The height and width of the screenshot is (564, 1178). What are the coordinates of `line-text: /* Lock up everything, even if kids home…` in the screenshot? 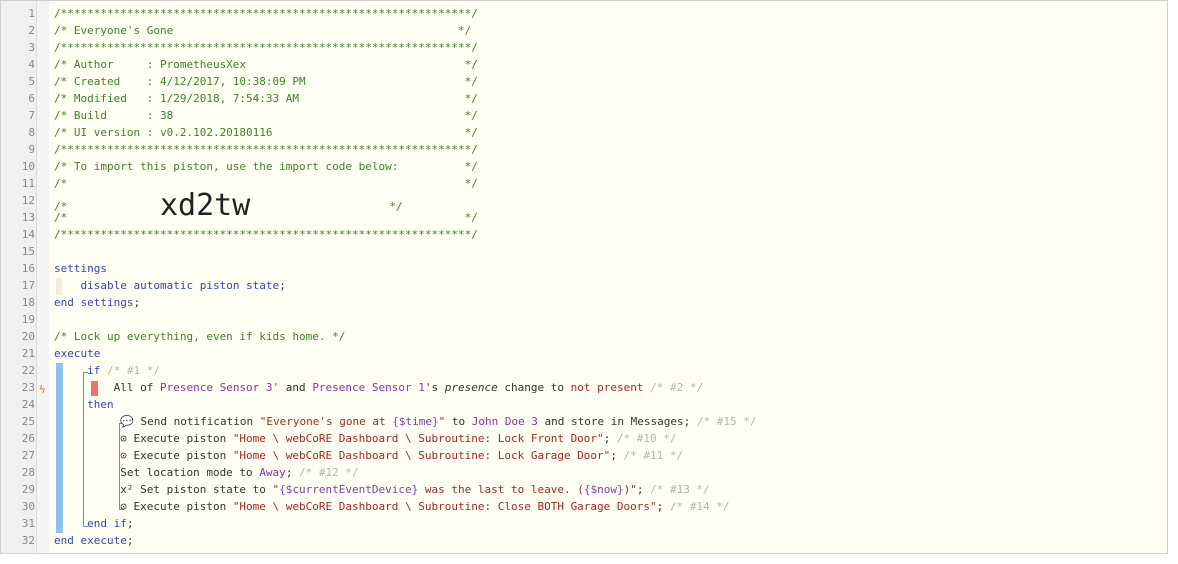 It's located at (199, 336).